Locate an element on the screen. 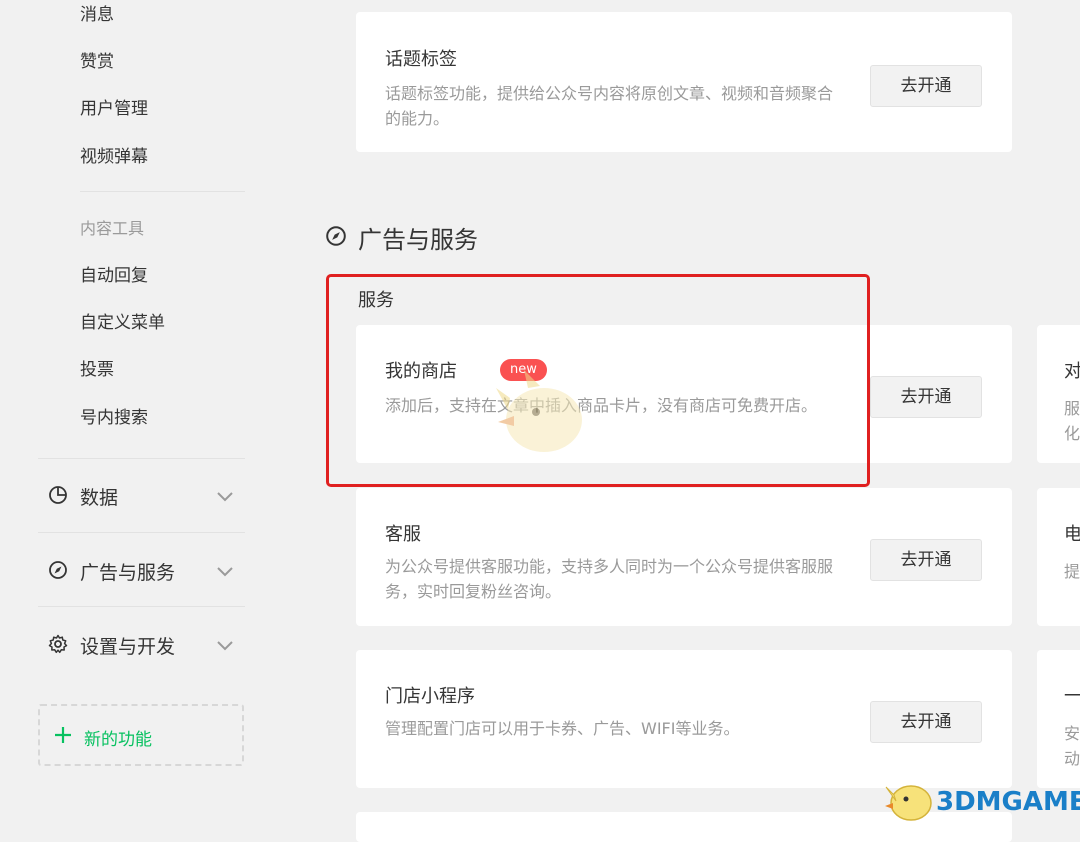  card-title: 电 is located at coordinates (1072, 534).